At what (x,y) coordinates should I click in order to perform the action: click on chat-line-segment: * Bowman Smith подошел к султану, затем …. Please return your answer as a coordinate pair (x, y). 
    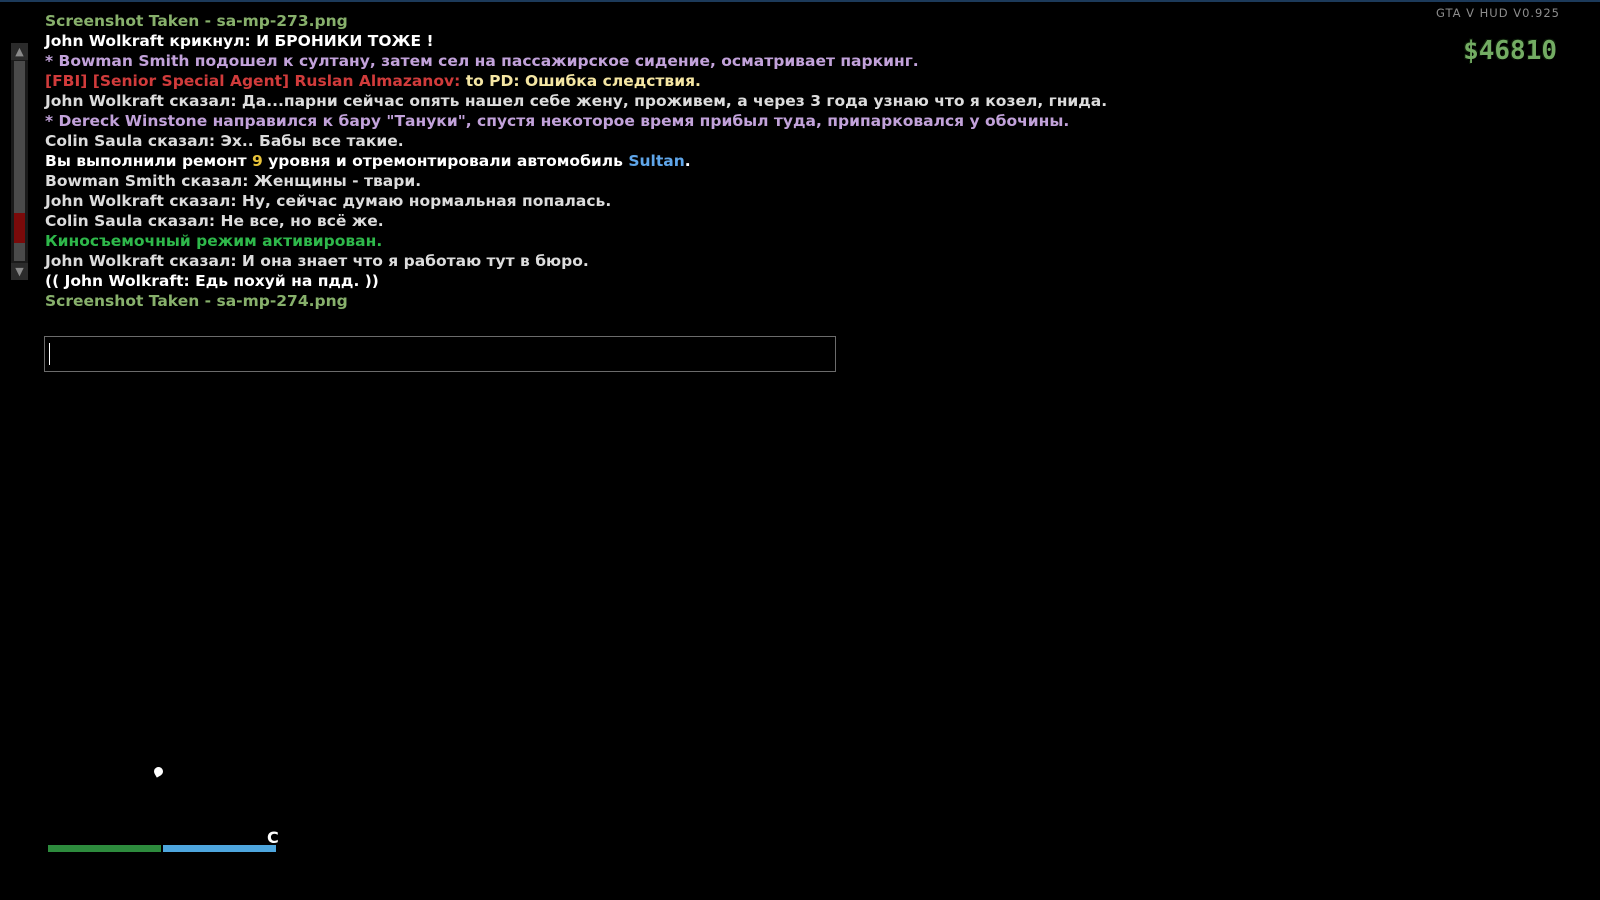
    Looking at the image, I should click on (482, 61).